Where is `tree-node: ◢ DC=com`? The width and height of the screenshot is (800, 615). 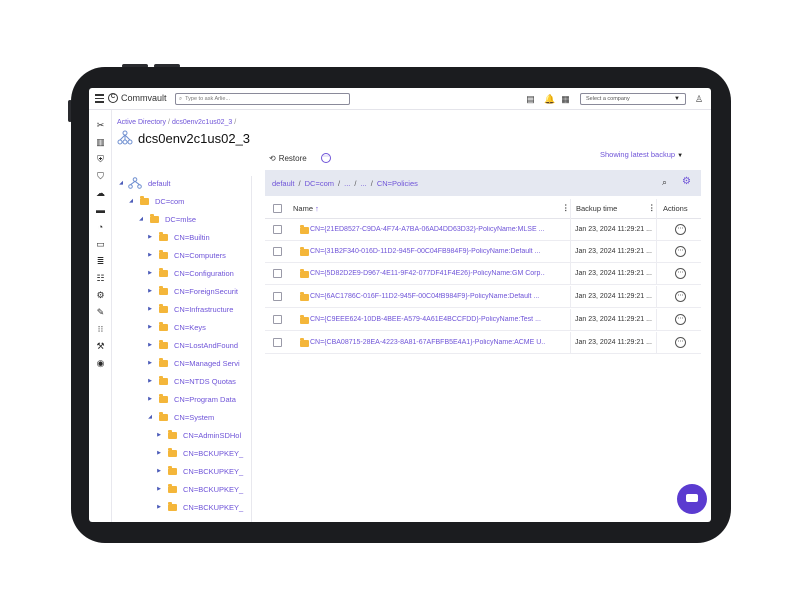 tree-node: ◢ DC=com is located at coordinates (155, 201).